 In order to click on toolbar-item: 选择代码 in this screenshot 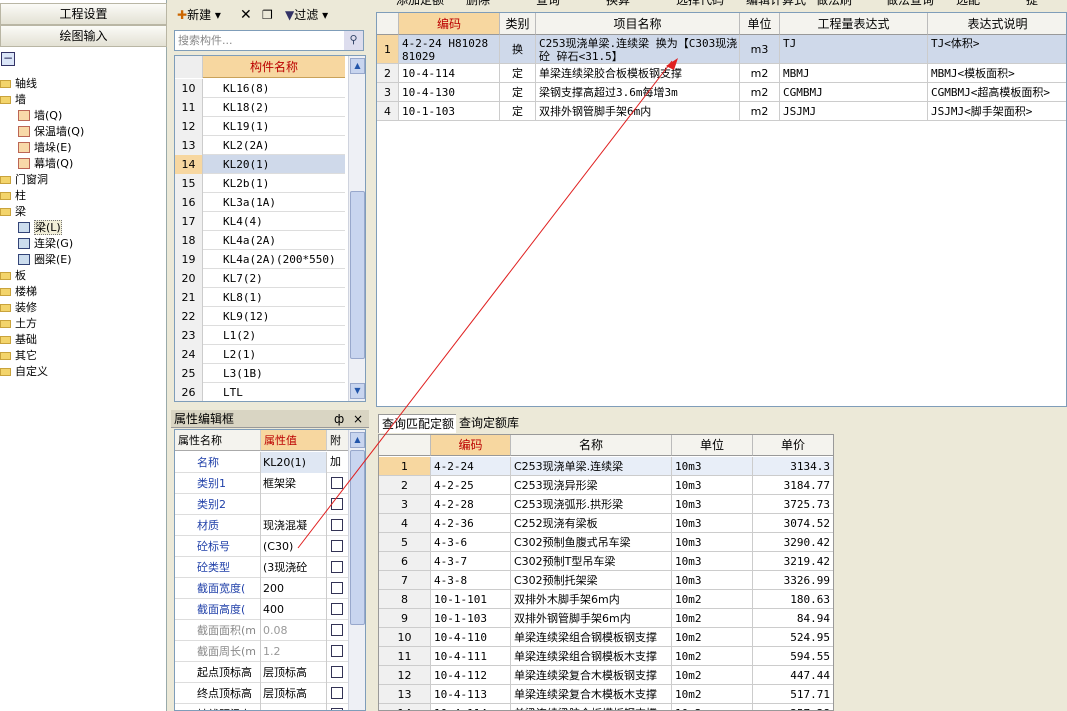, I will do `click(700, 4)`.